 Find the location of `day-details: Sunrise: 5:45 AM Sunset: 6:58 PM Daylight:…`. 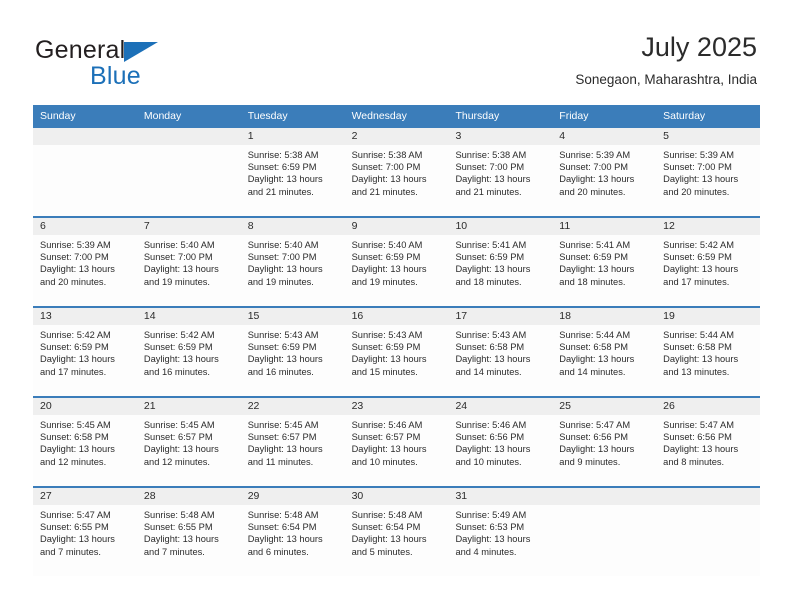

day-details: Sunrise: 5:45 AM Sunset: 6:58 PM Daylight:… is located at coordinates (85, 441).